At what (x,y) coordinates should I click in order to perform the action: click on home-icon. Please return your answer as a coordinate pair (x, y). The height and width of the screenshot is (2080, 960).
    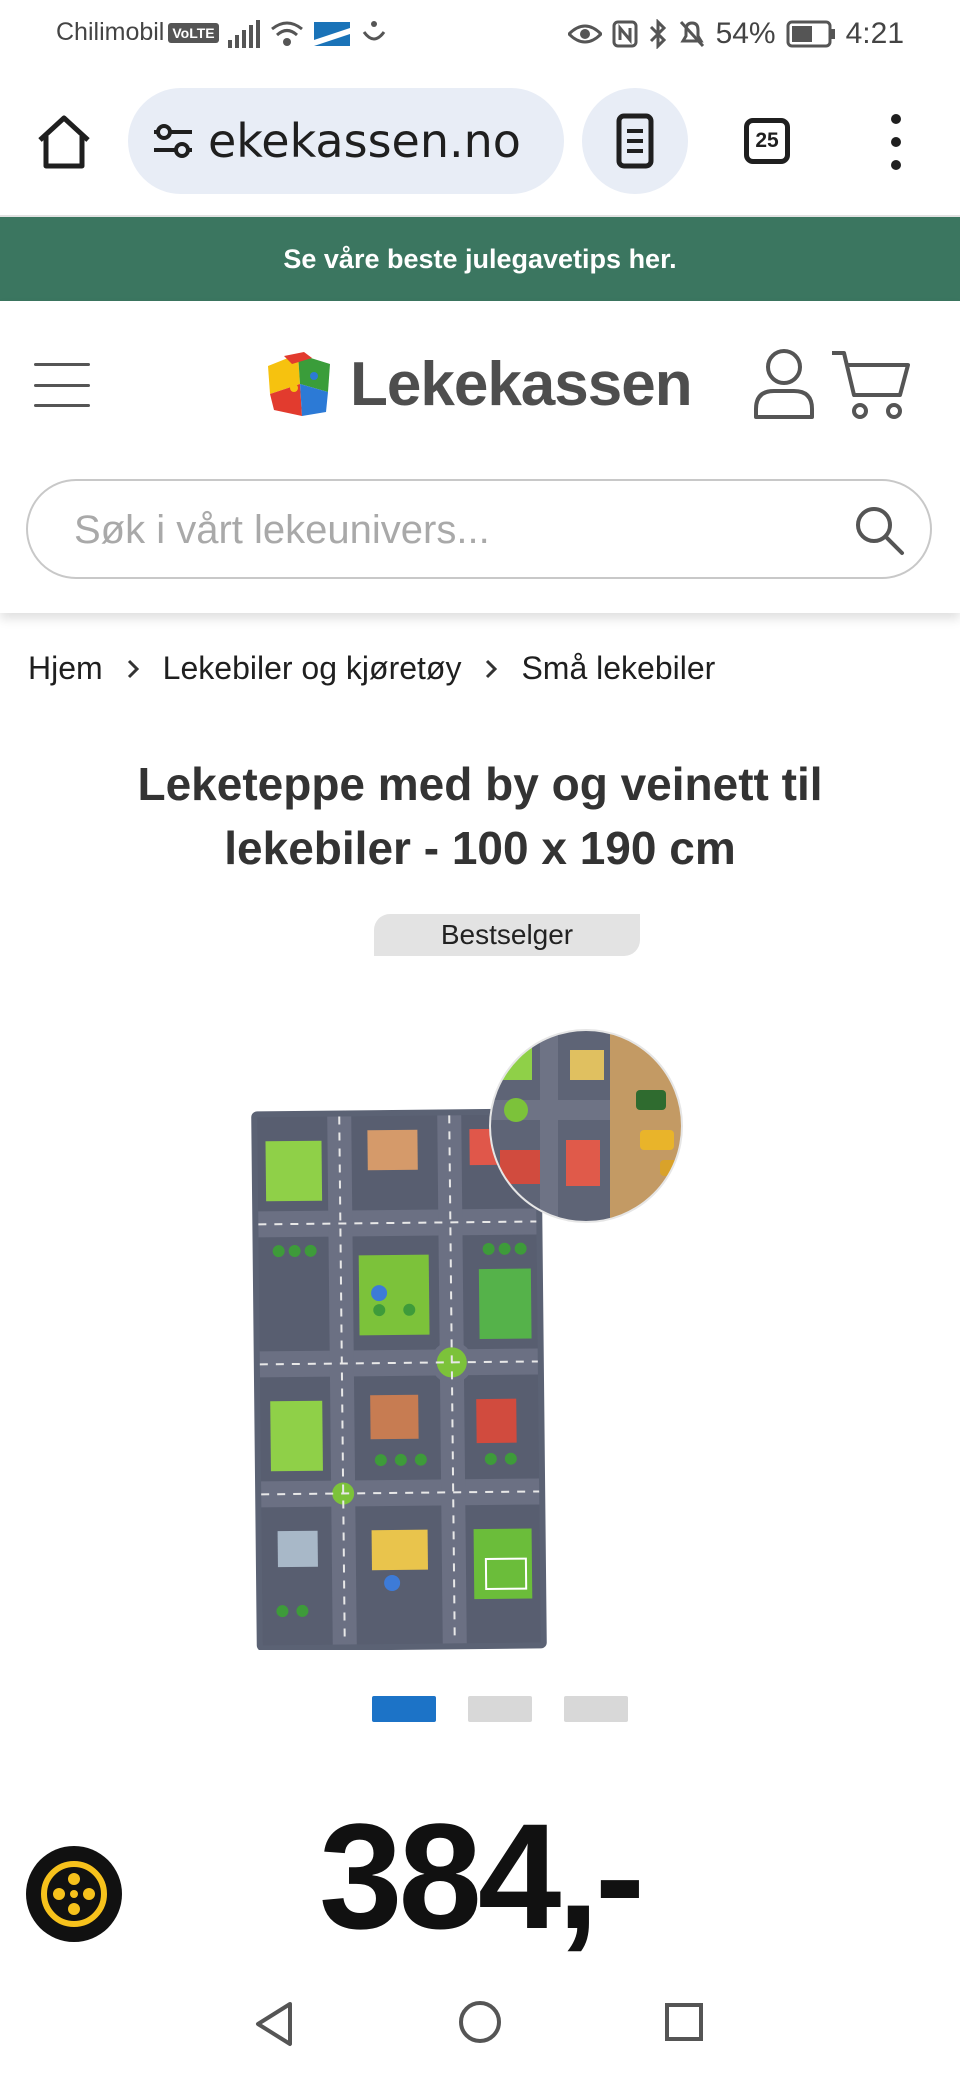
    Looking at the image, I should click on (64, 142).